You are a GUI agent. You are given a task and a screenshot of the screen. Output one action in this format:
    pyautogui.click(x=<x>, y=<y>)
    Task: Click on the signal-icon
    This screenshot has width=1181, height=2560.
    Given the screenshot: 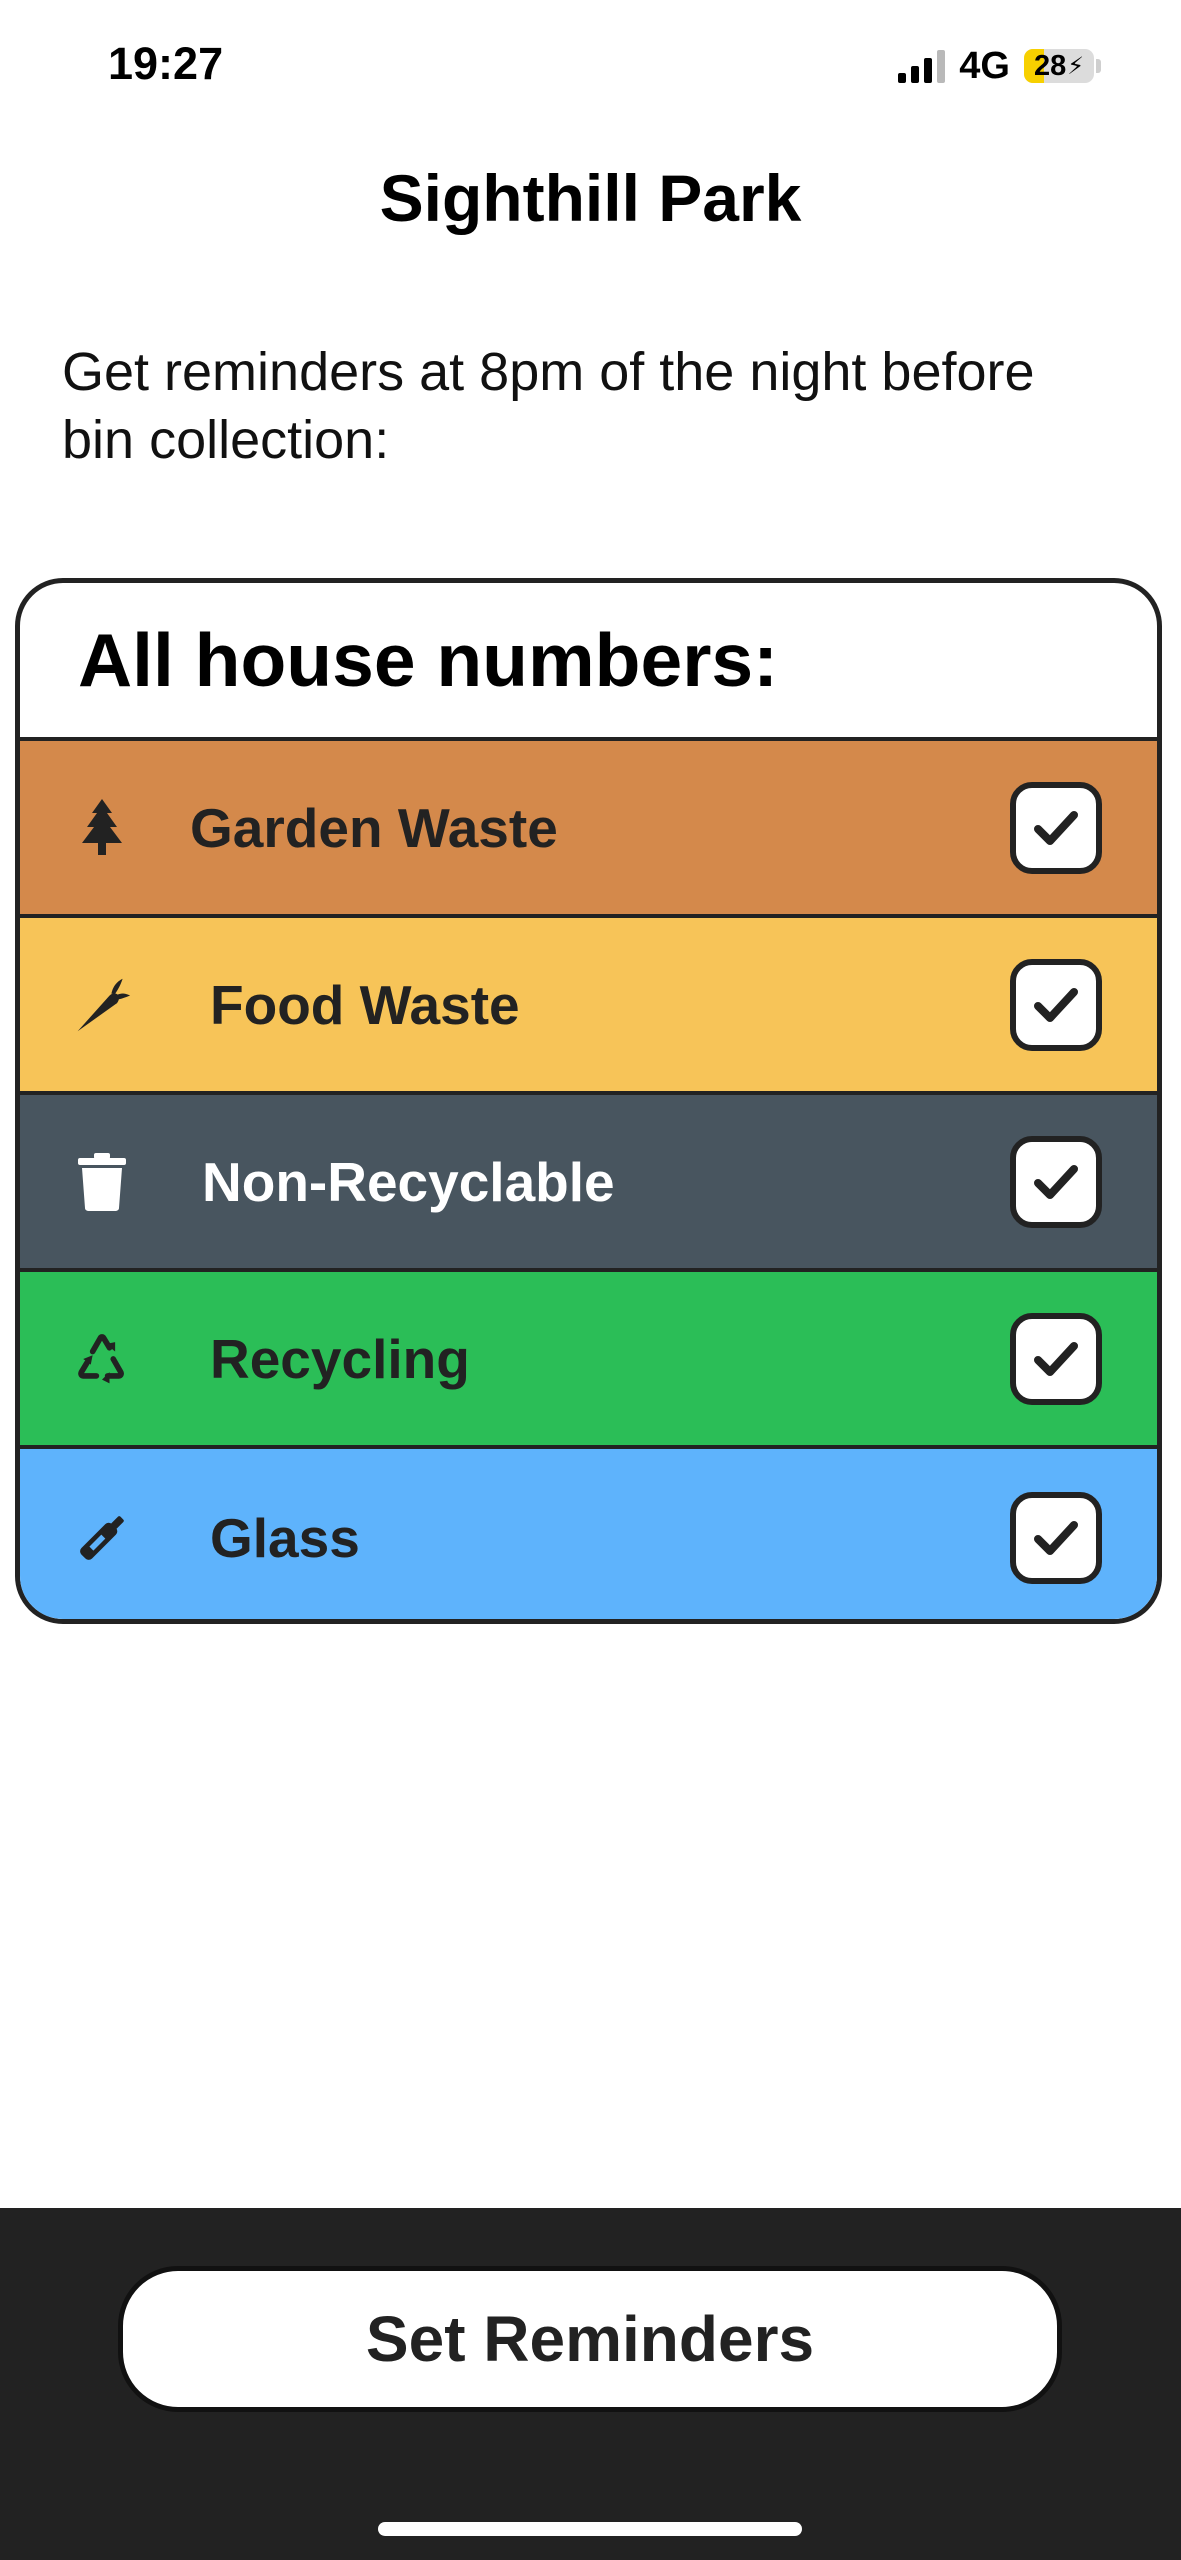 What is the action you would take?
    pyautogui.click(x=922, y=66)
    